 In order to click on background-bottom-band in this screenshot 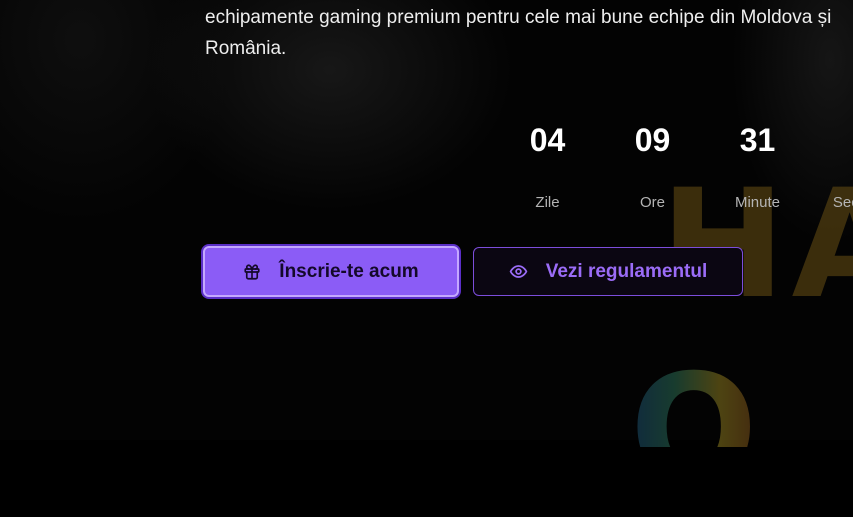, I will do `click(426, 478)`.